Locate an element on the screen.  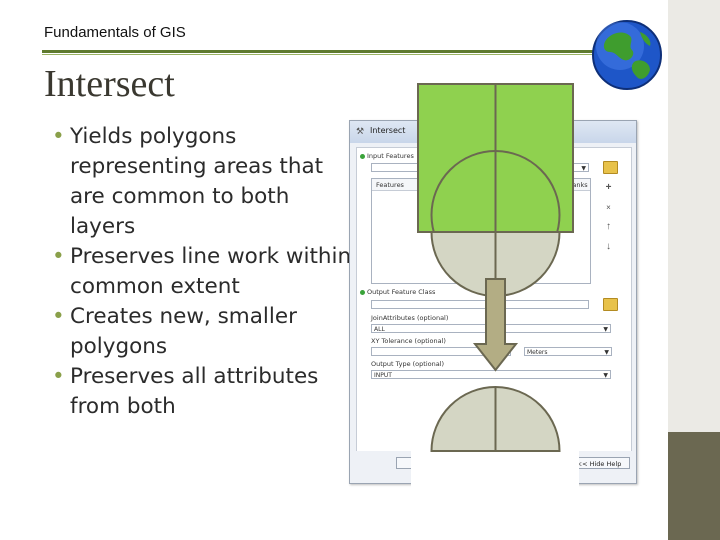
output-type-select: INPUT ▼ is located at coordinates (491, 374).